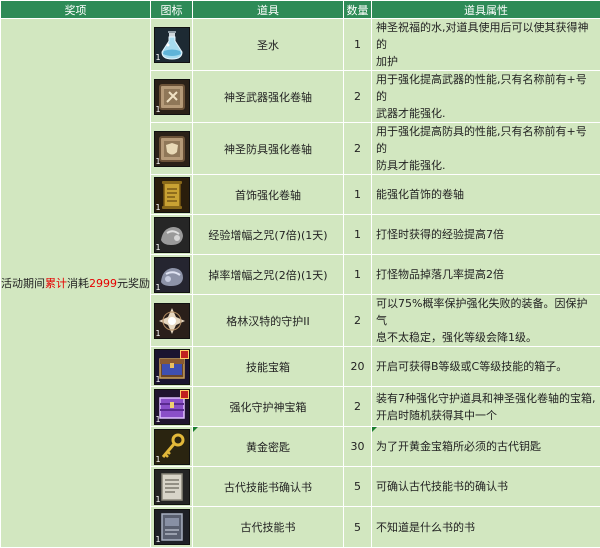 Image resolution: width=600 pixels, height=548 pixels. I want to click on header-row: 奖项 图标 道具 数量 道具属性, so click(300, 10).